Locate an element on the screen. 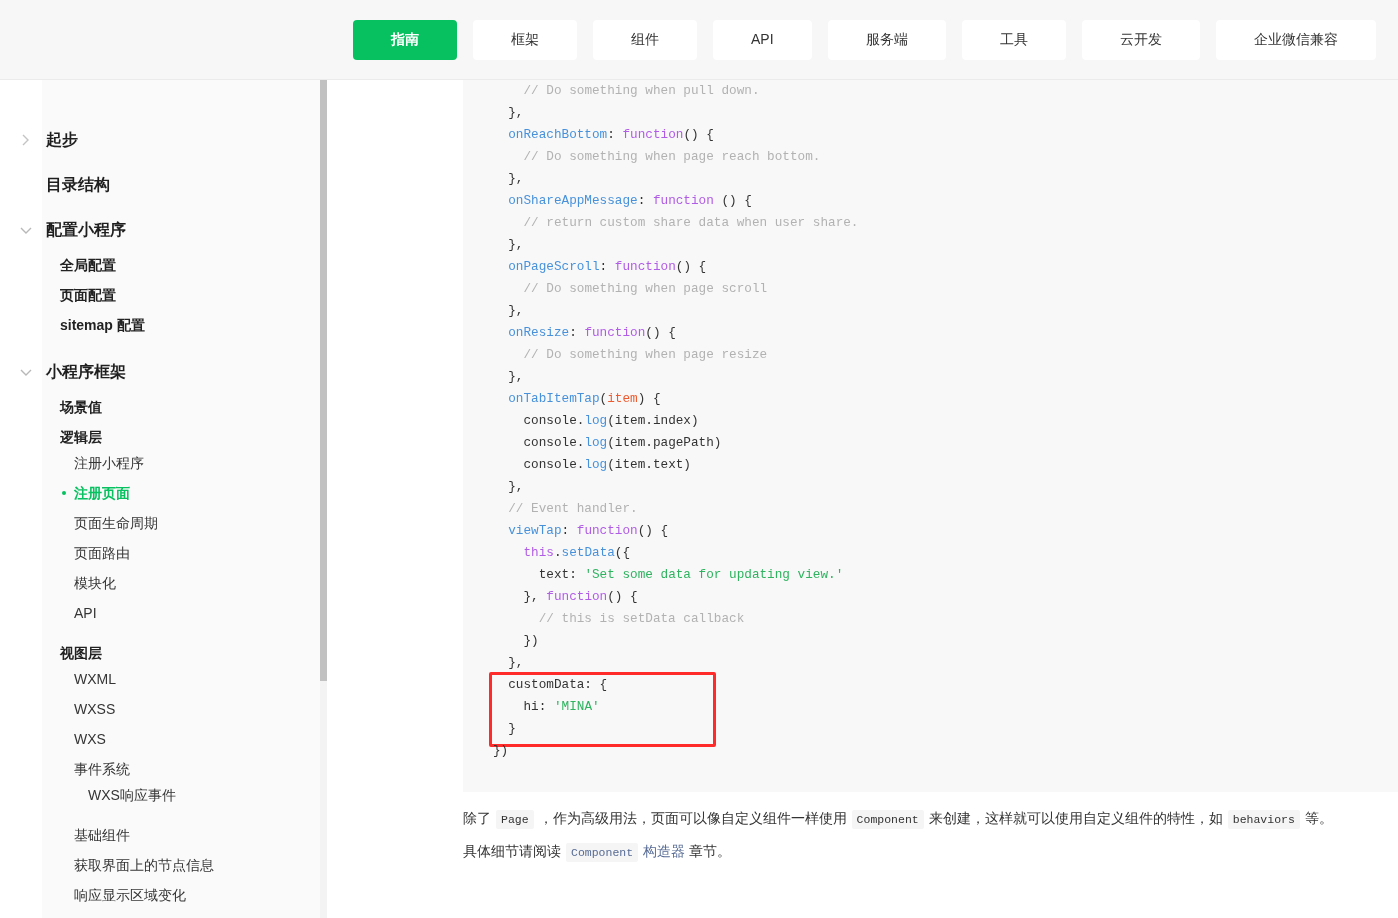 The width and height of the screenshot is (1398, 918). nav-tab: 工具 is located at coordinates (1013, 39).